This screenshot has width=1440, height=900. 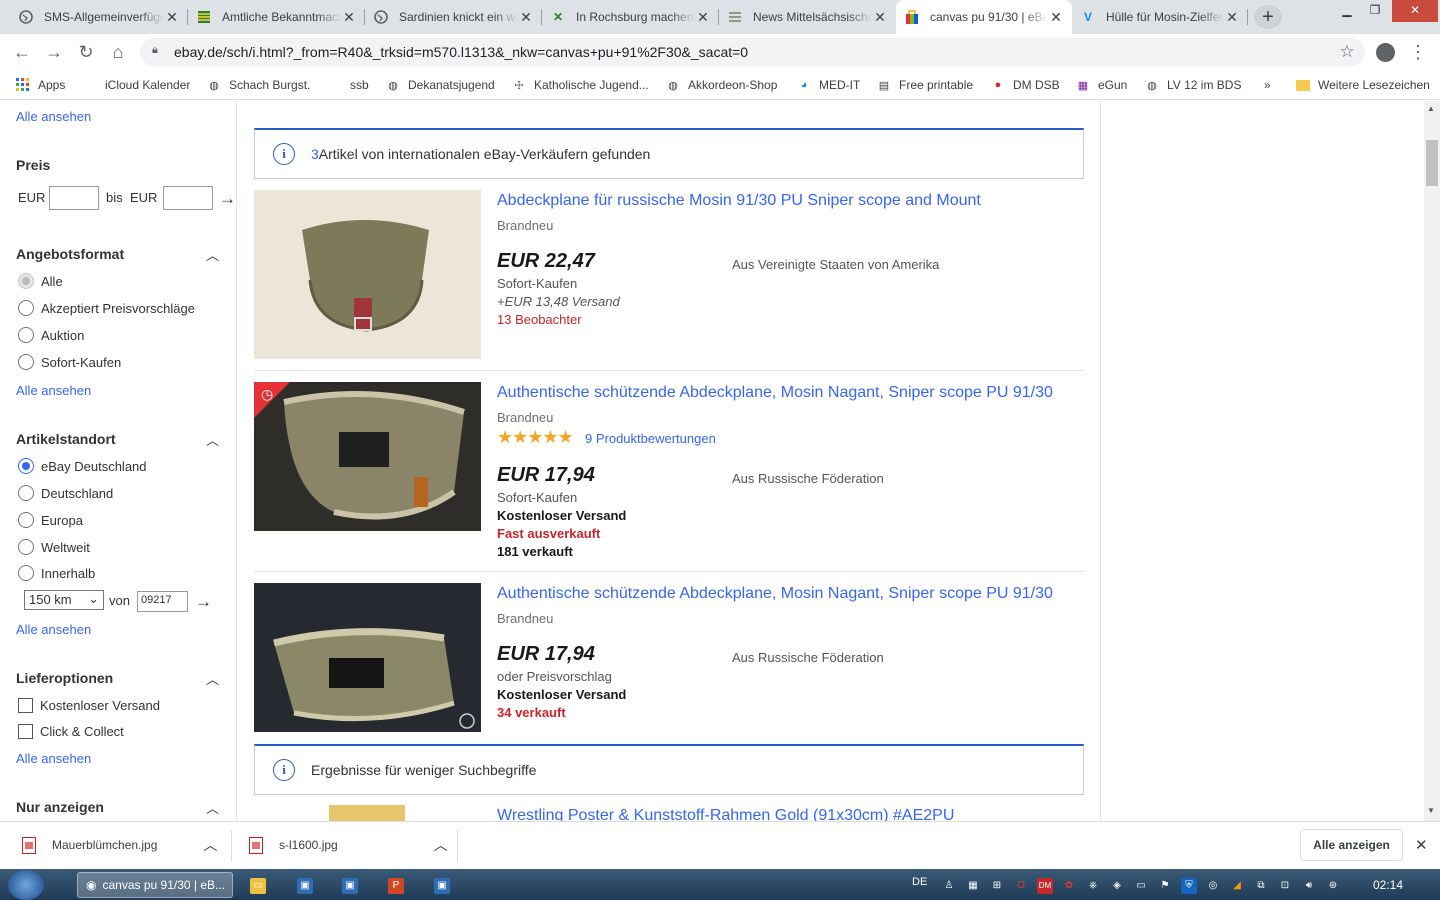 I want to click on new-tab-button: +, so click(x=1268, y=17).